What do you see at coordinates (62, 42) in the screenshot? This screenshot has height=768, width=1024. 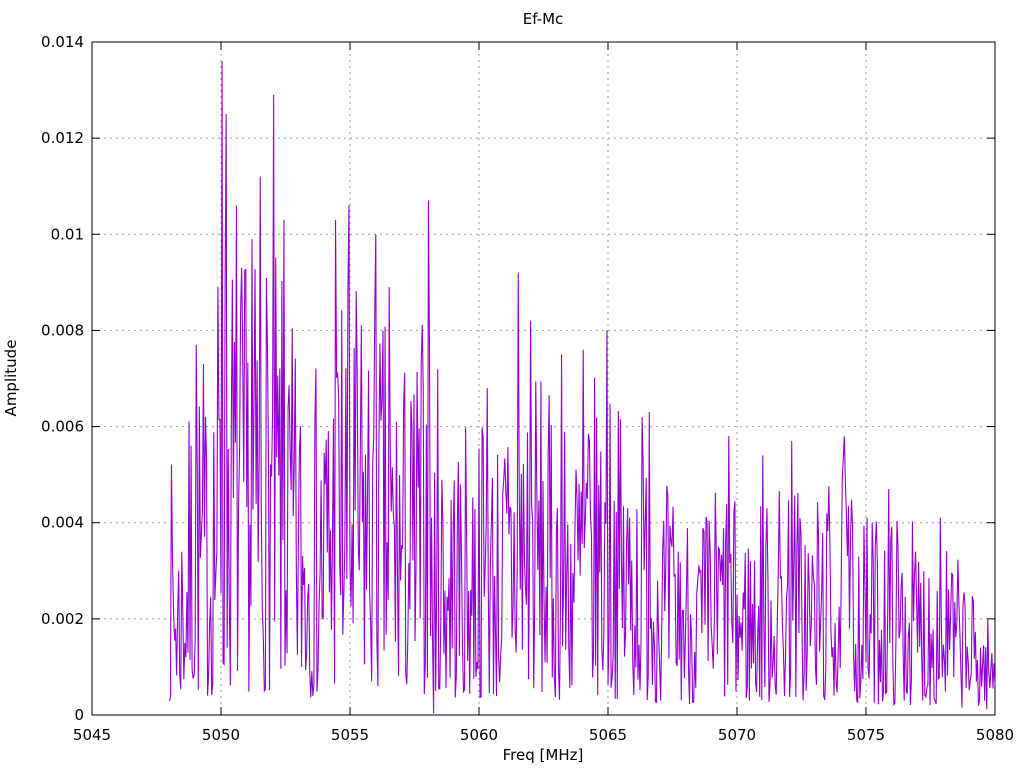 I see `y-tick-label: 0.014` at bounding box center [62, 42].